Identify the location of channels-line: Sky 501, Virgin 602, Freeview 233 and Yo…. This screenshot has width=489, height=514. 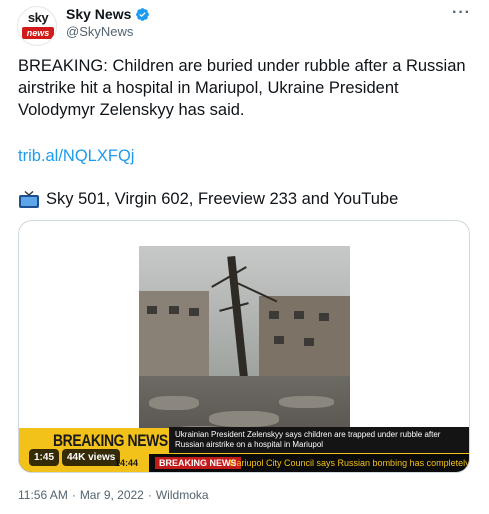
(208, 199).